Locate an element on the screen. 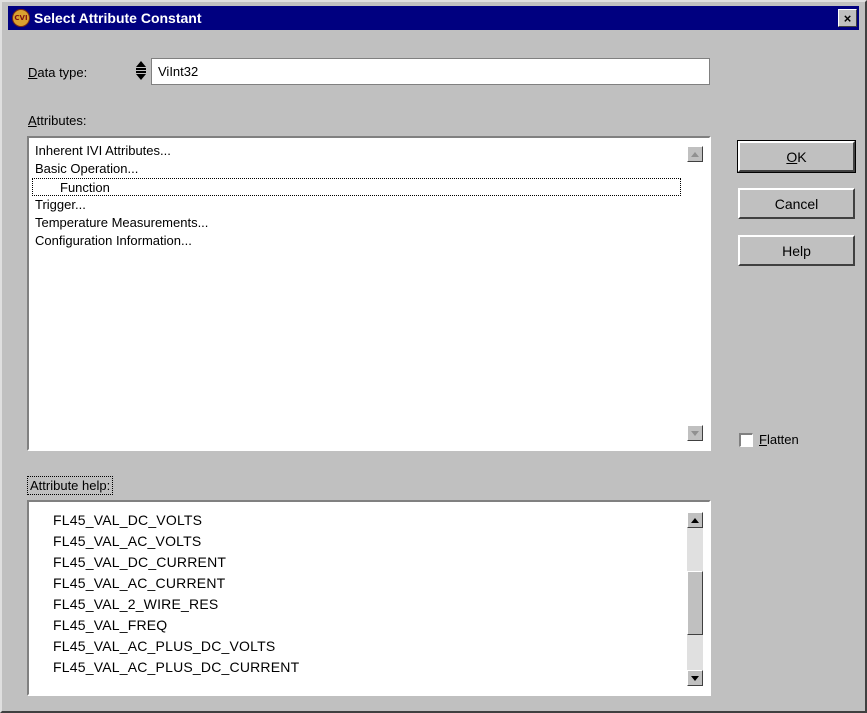  scroll-track is located at coordinates (695, 599).